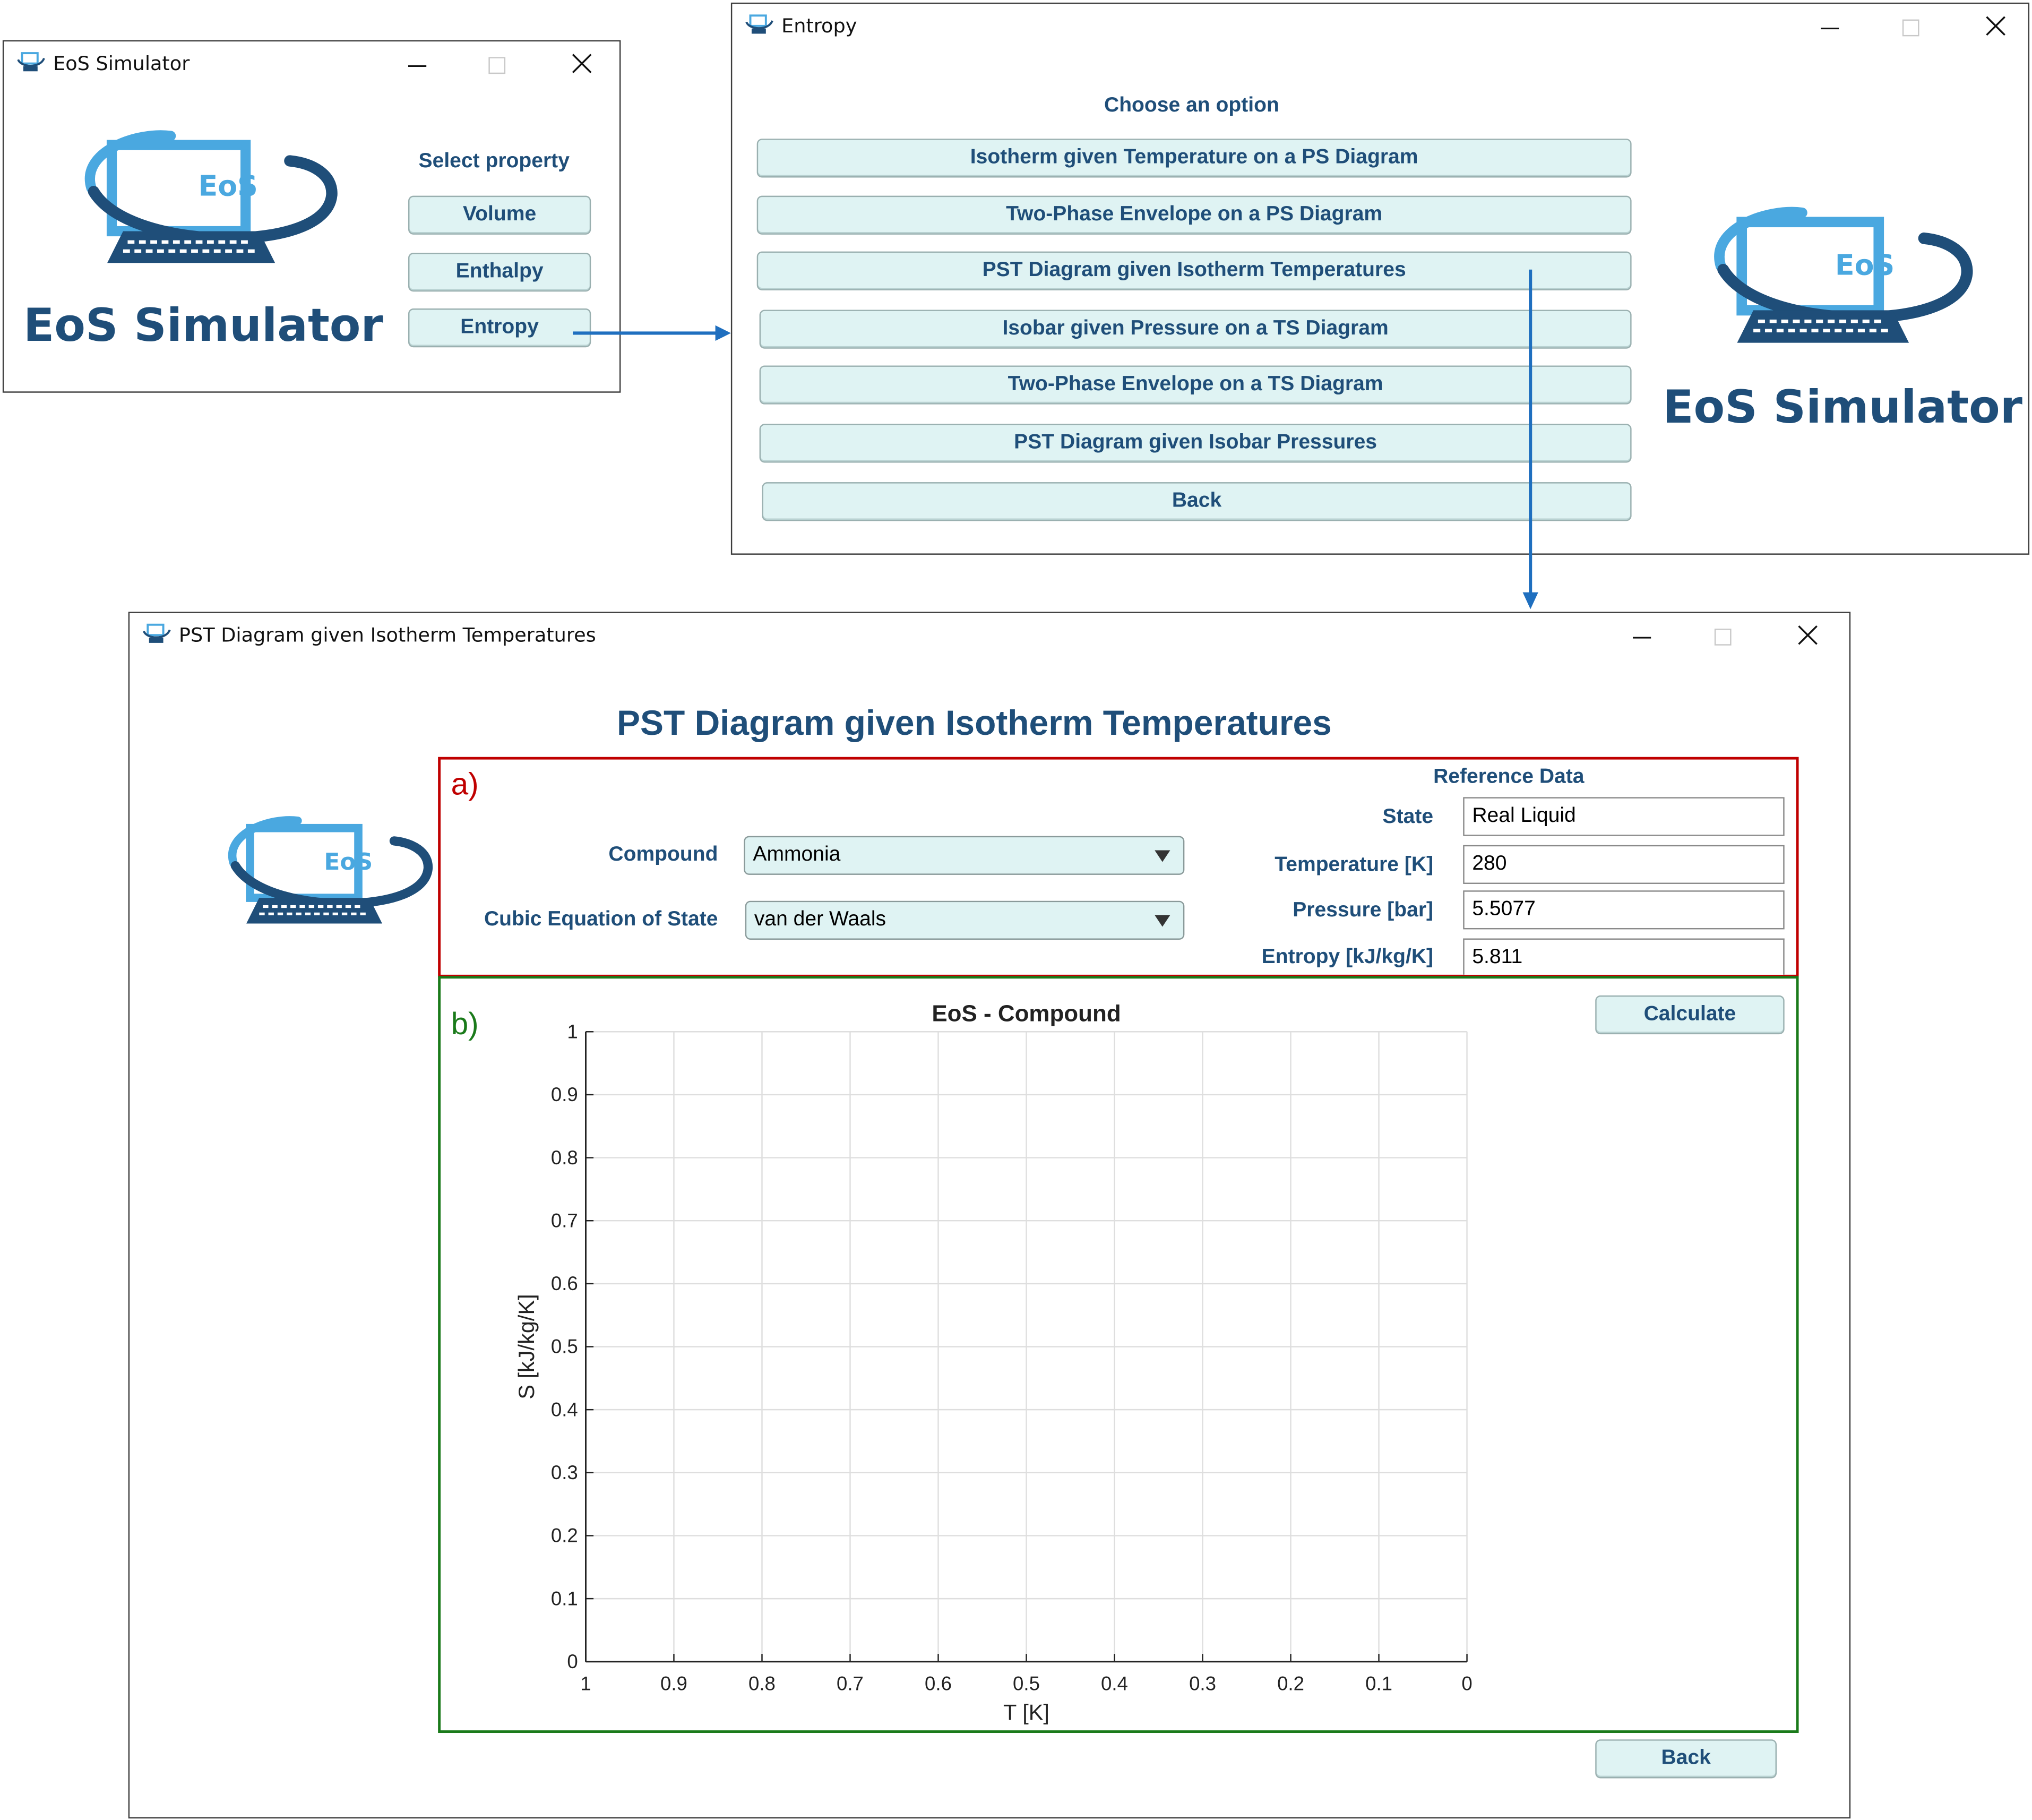 Image resolution: width=2032 pixels, height=1820 pixels. I want to click on option-pst-isobar-button: PST Diagram given Isobar Pressures, so click(1195, 443).